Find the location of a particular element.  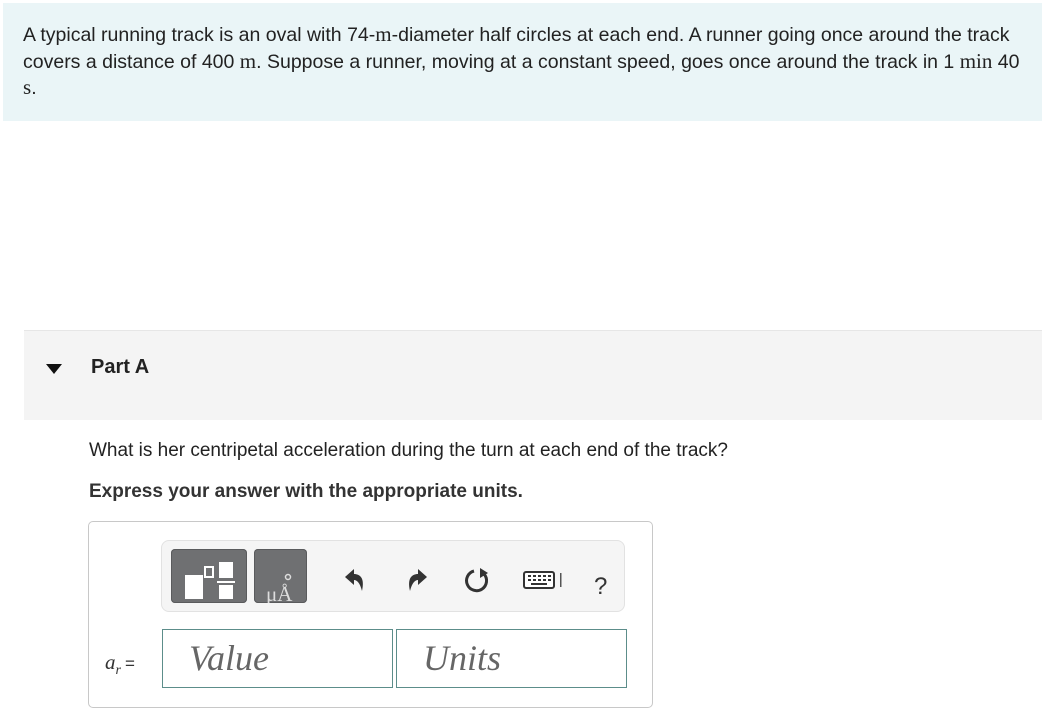

variable-symbol: a is located at coordinates (110, 662).